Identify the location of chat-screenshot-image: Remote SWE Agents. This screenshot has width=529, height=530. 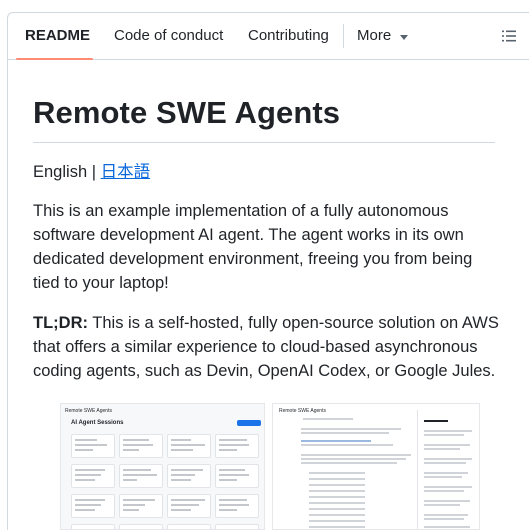
(376, 466).